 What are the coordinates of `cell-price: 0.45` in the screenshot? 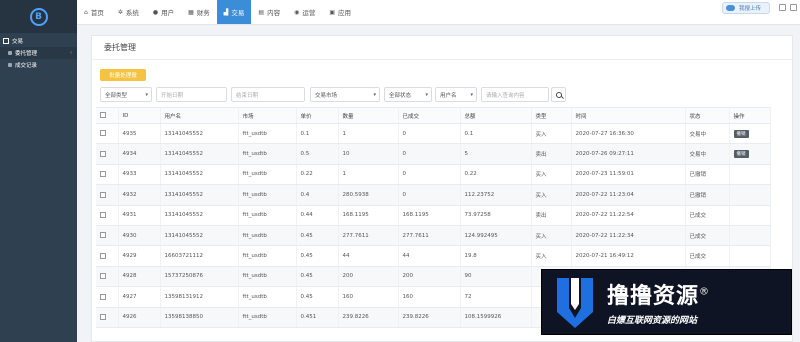 It's located at (317, 256).